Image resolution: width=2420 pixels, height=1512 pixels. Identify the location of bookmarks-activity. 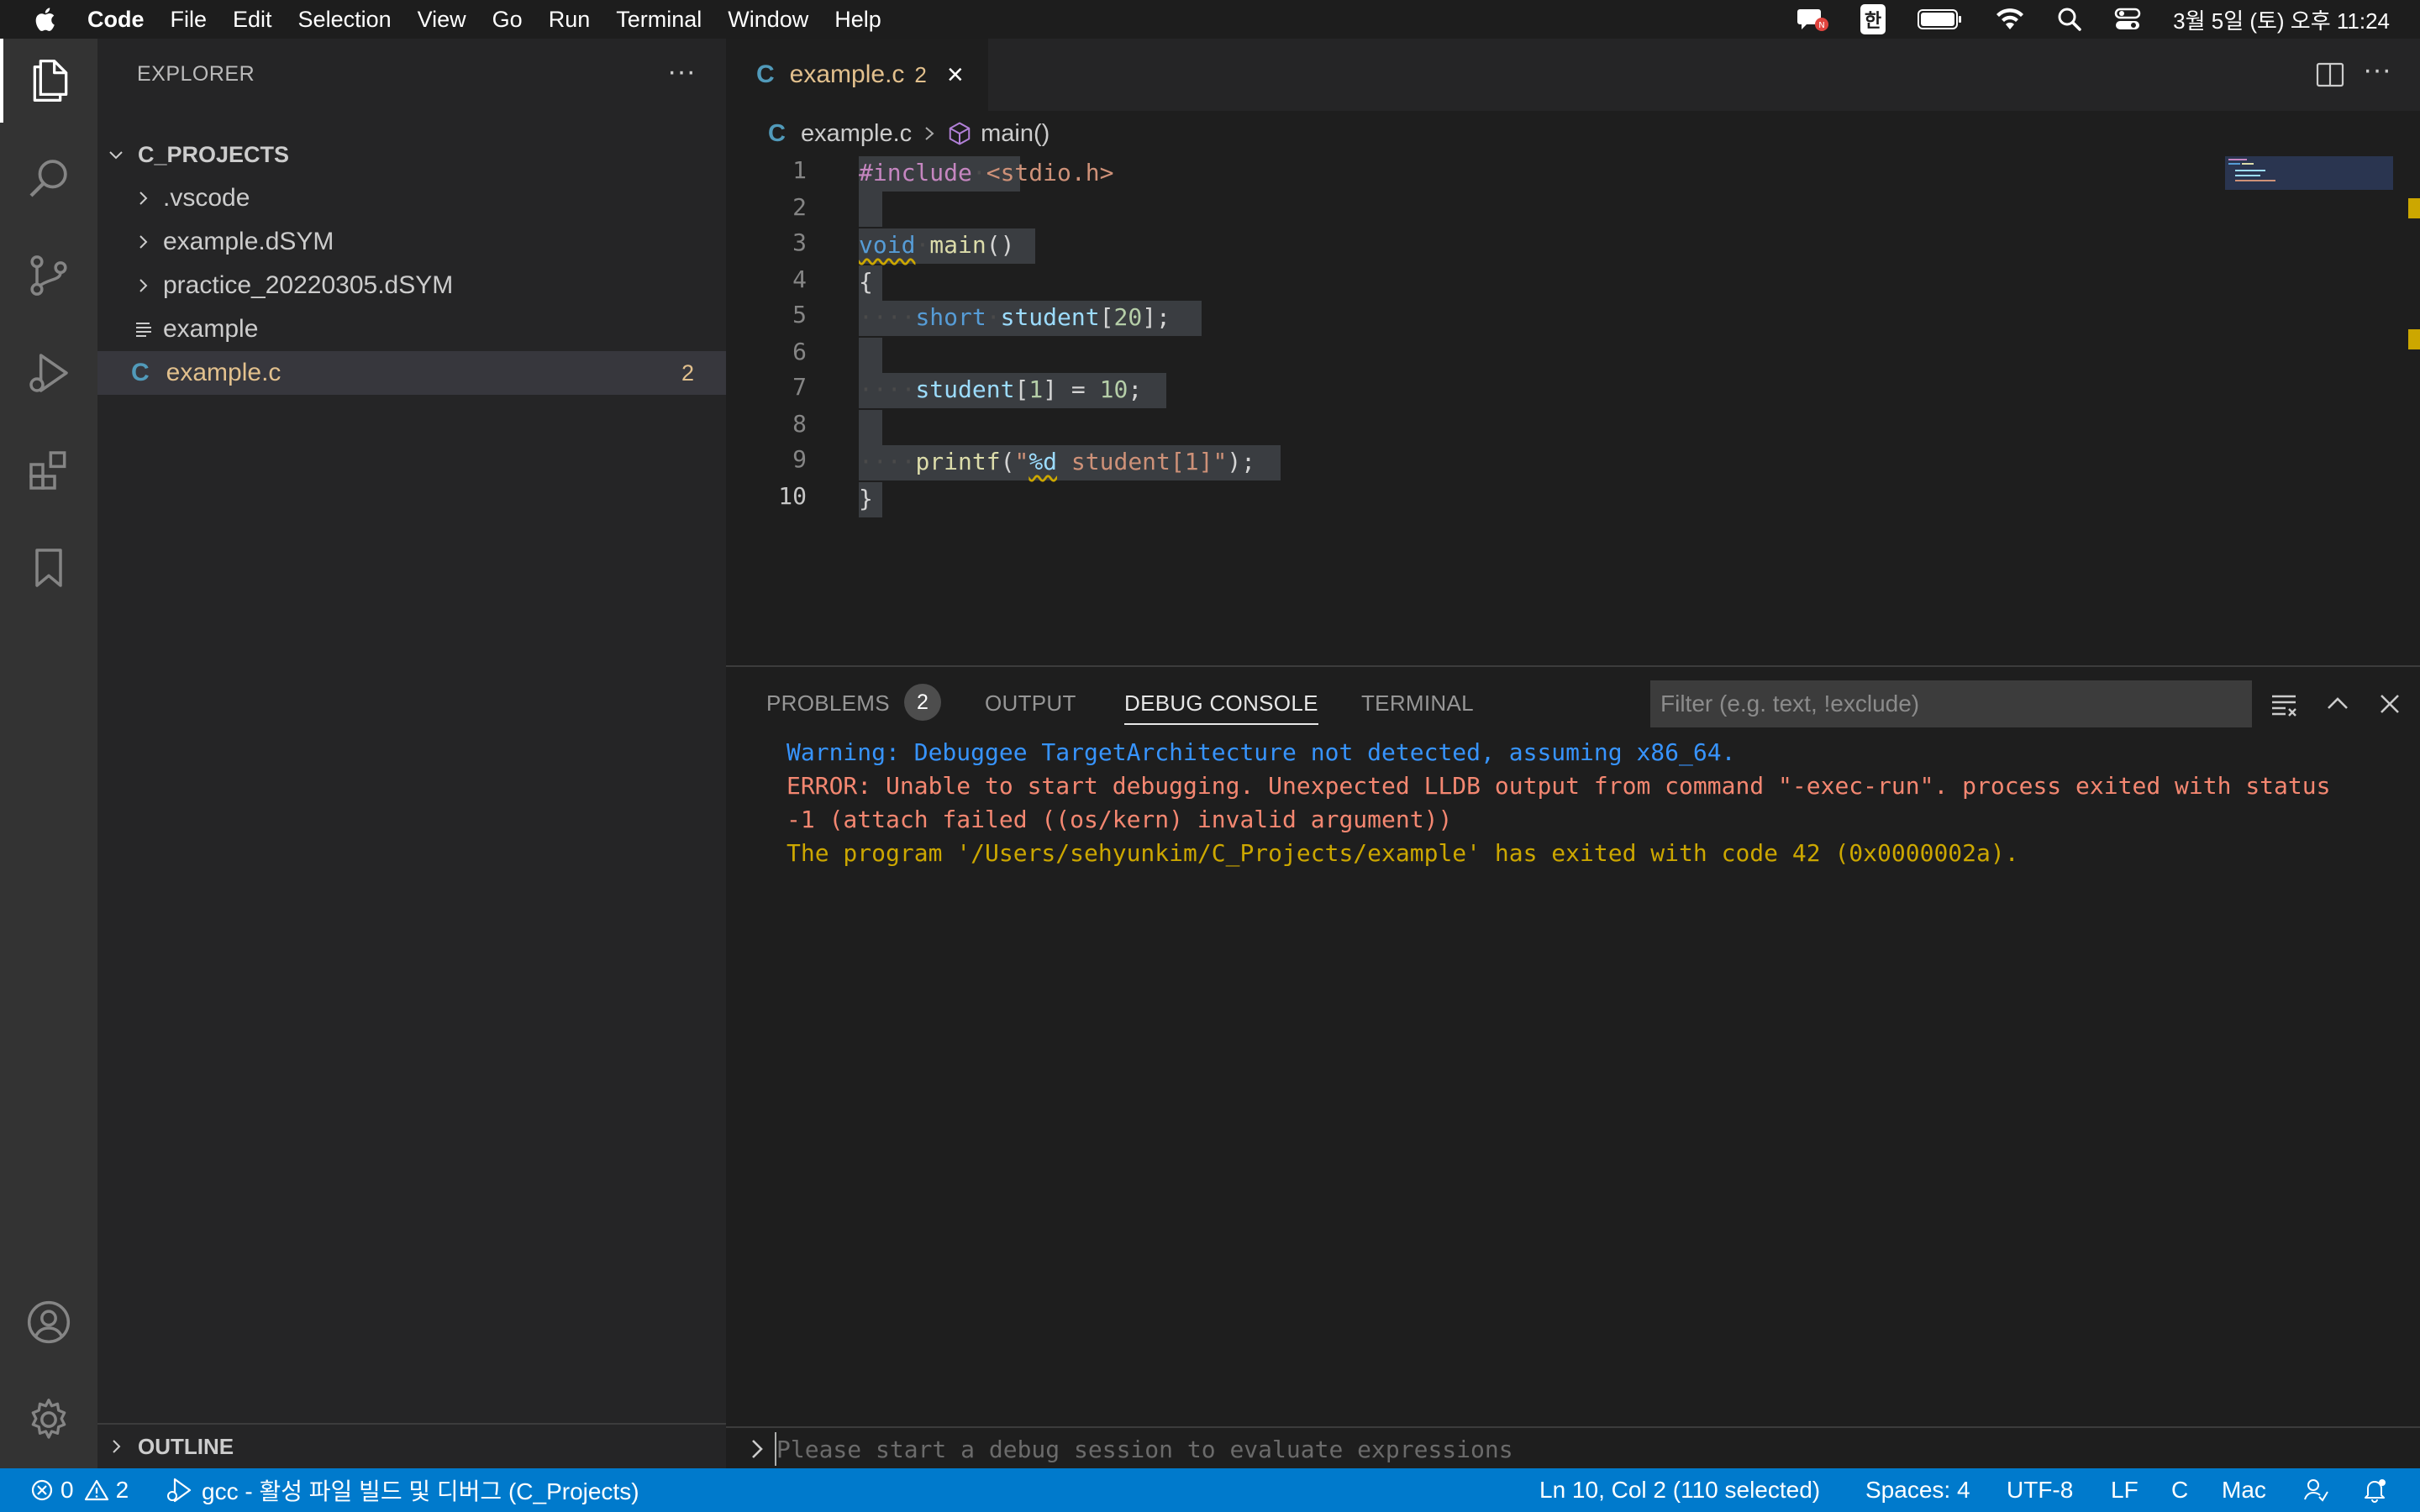
(49, 568).